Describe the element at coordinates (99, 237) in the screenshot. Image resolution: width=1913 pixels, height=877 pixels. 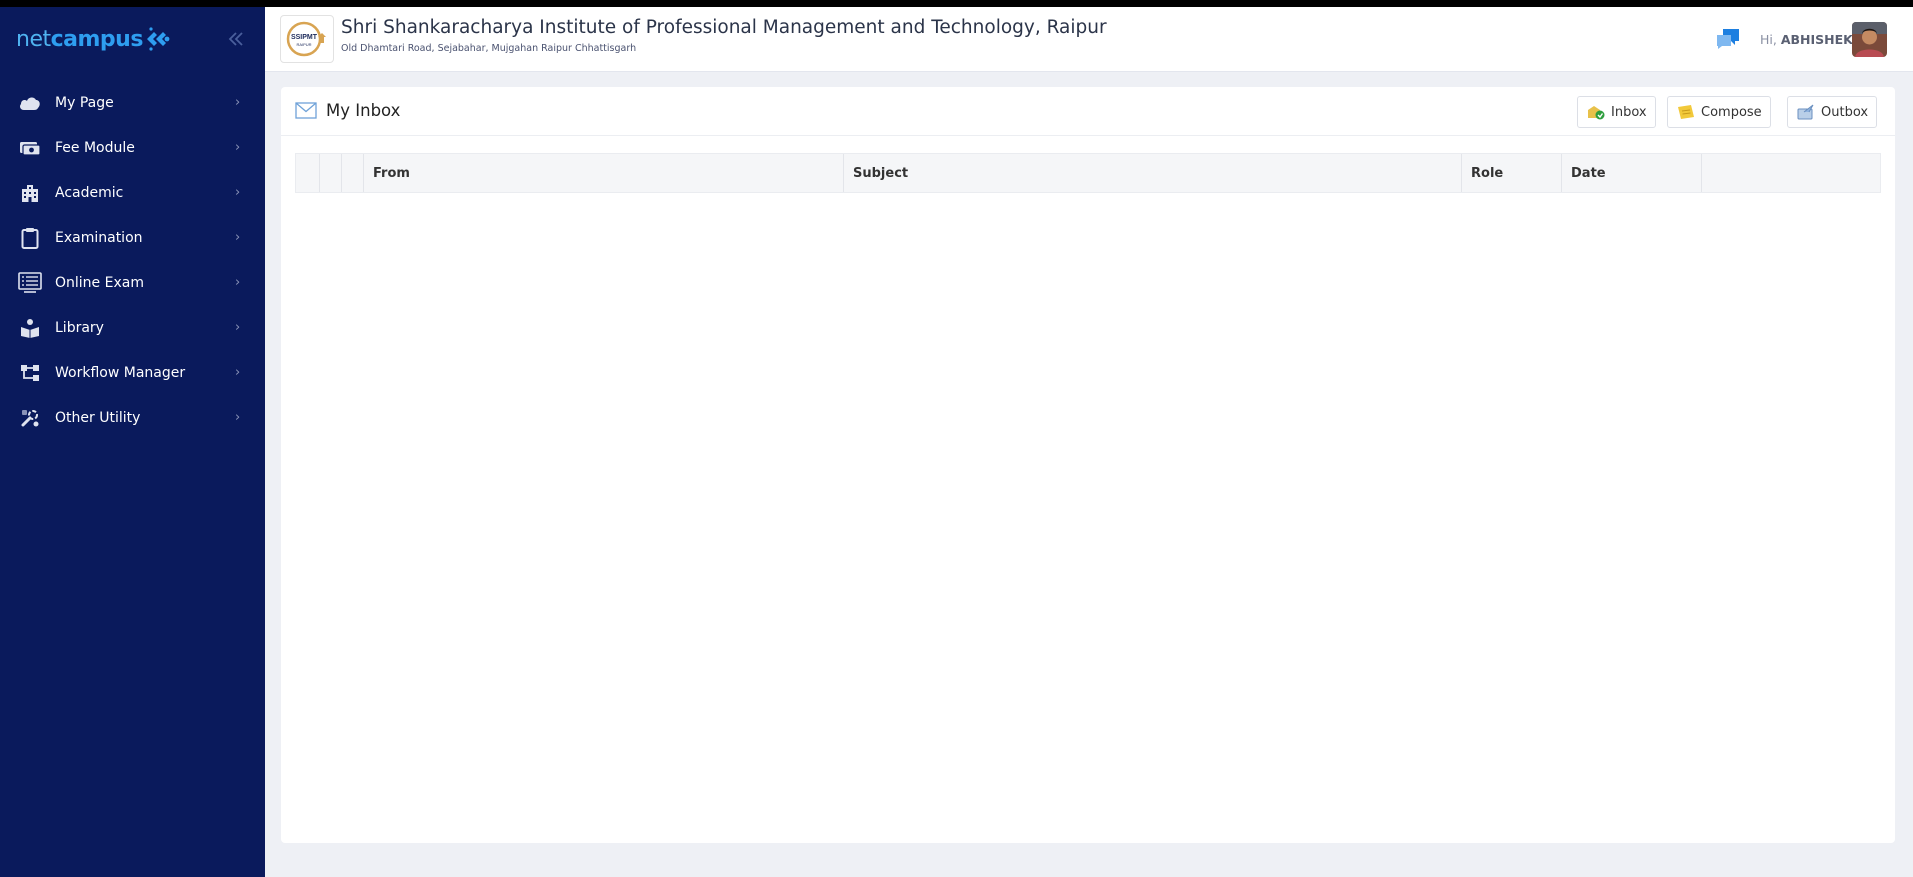
I see `sidebar-item-label: Examination` at that location.